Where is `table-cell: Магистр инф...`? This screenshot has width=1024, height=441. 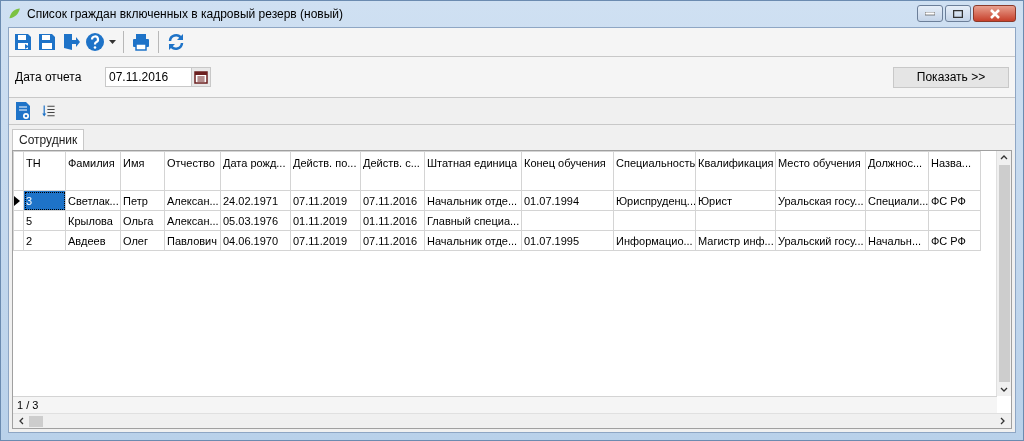 table-cell: Магистр инф... is located at coordinates (735, 240).